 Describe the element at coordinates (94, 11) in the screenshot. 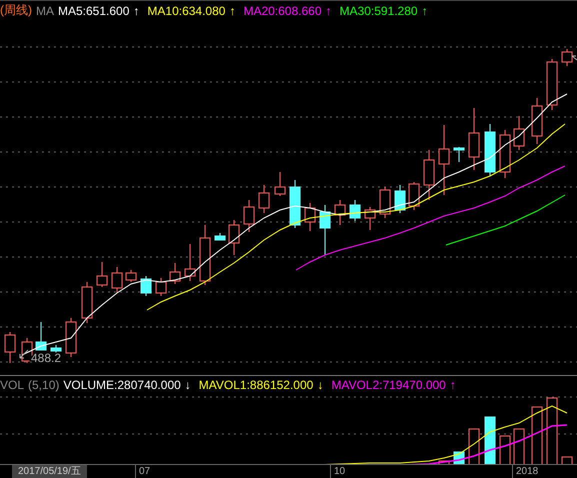

I see `moving-average-value: MA5:651.600` at that location.